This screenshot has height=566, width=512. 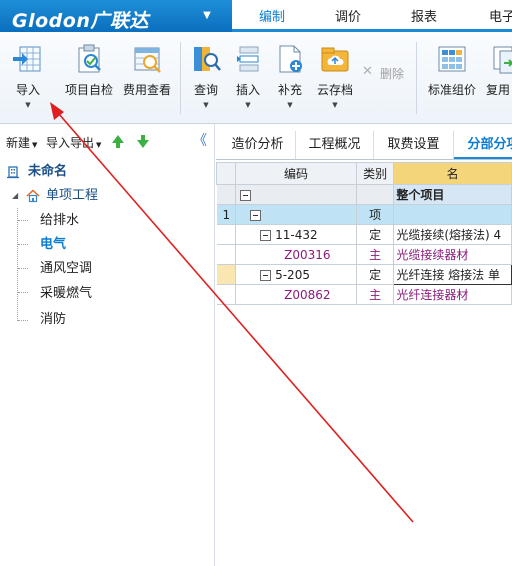 I want to click on tab-fee-settings: 取费设置, so click(x=414, y=145).